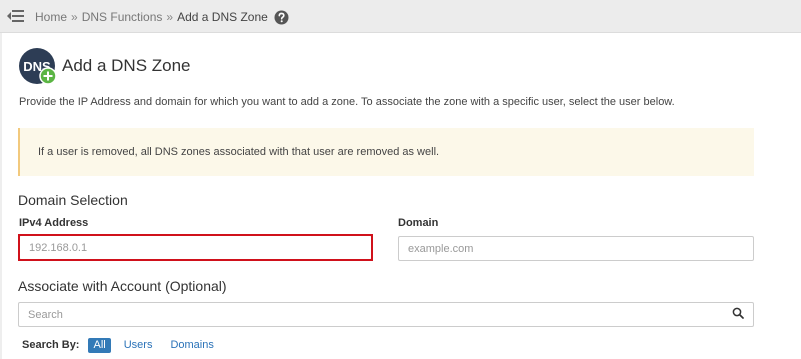  I want to click on breadcrumb-current: Add a DNS Zone, so click(222, 17).